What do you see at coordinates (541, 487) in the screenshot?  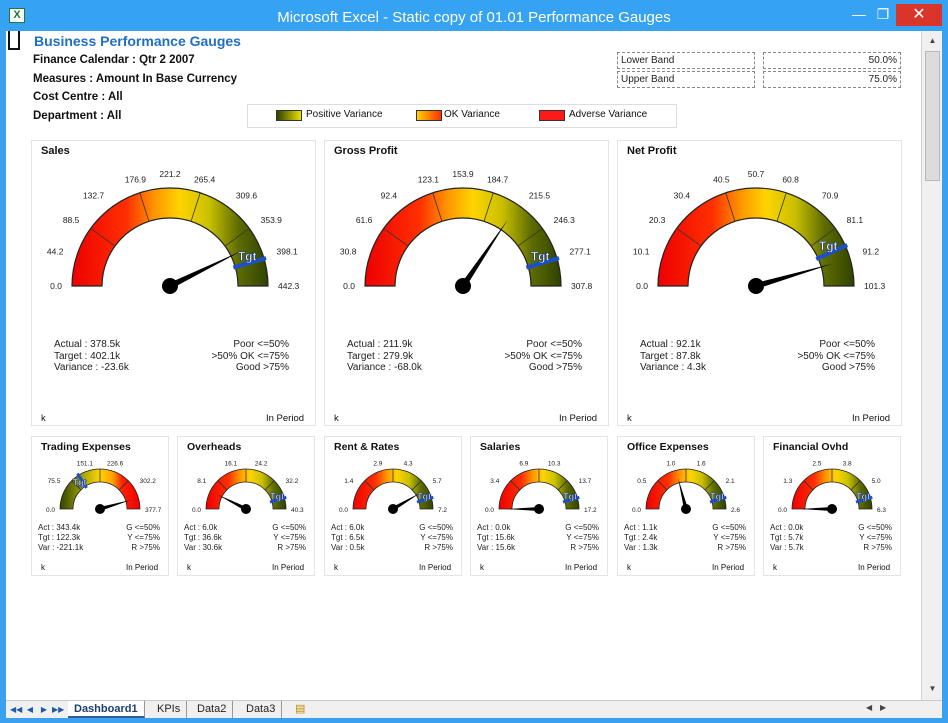 I see `gauge-chart: Tgt 3.4 6.9 10.3 13.7 17.2 0.0` at bounding box center [541, 487].